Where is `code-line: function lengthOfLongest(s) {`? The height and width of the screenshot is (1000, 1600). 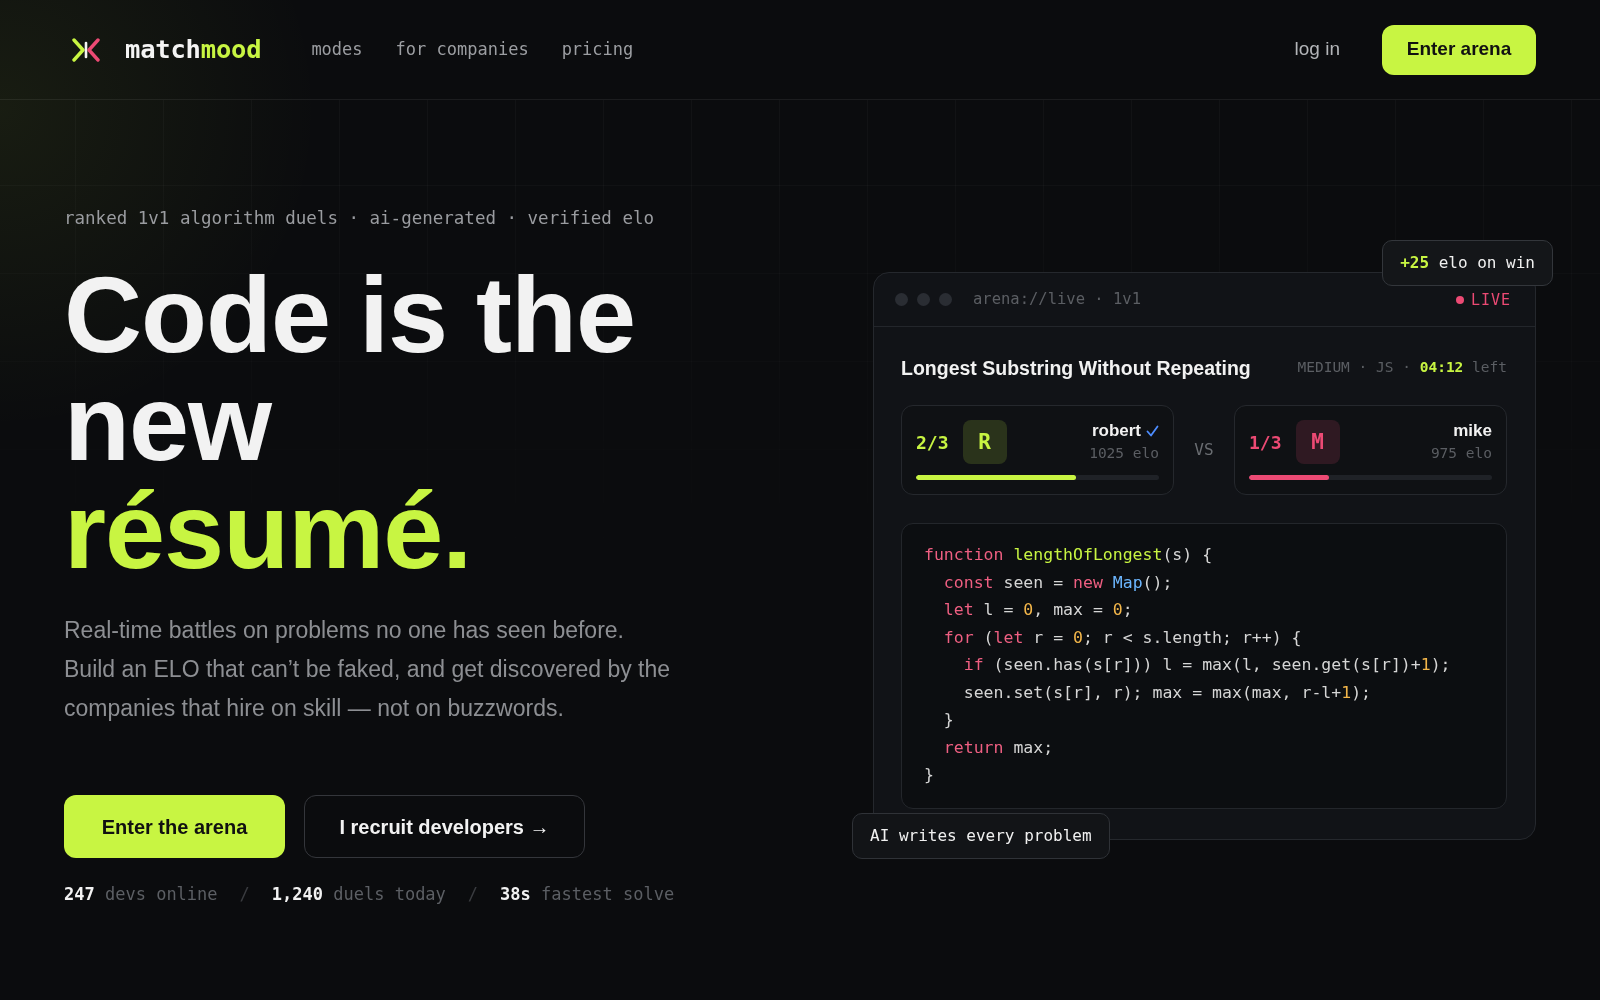 code-line: function lengthOfLongest(s) { is located at coordinates (1069, 555).